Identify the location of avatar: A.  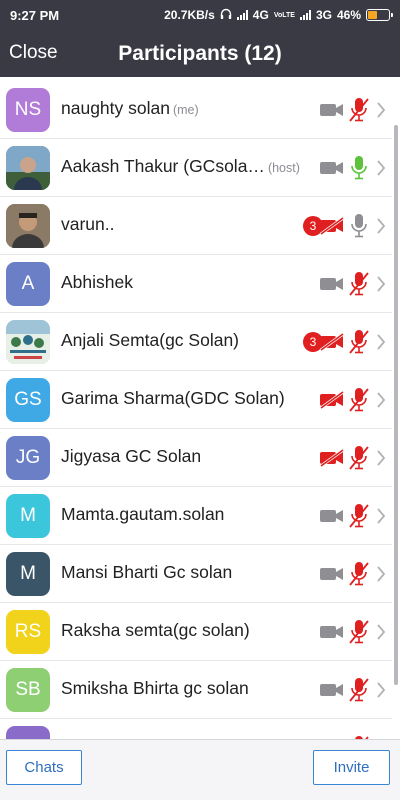
(28, 284).